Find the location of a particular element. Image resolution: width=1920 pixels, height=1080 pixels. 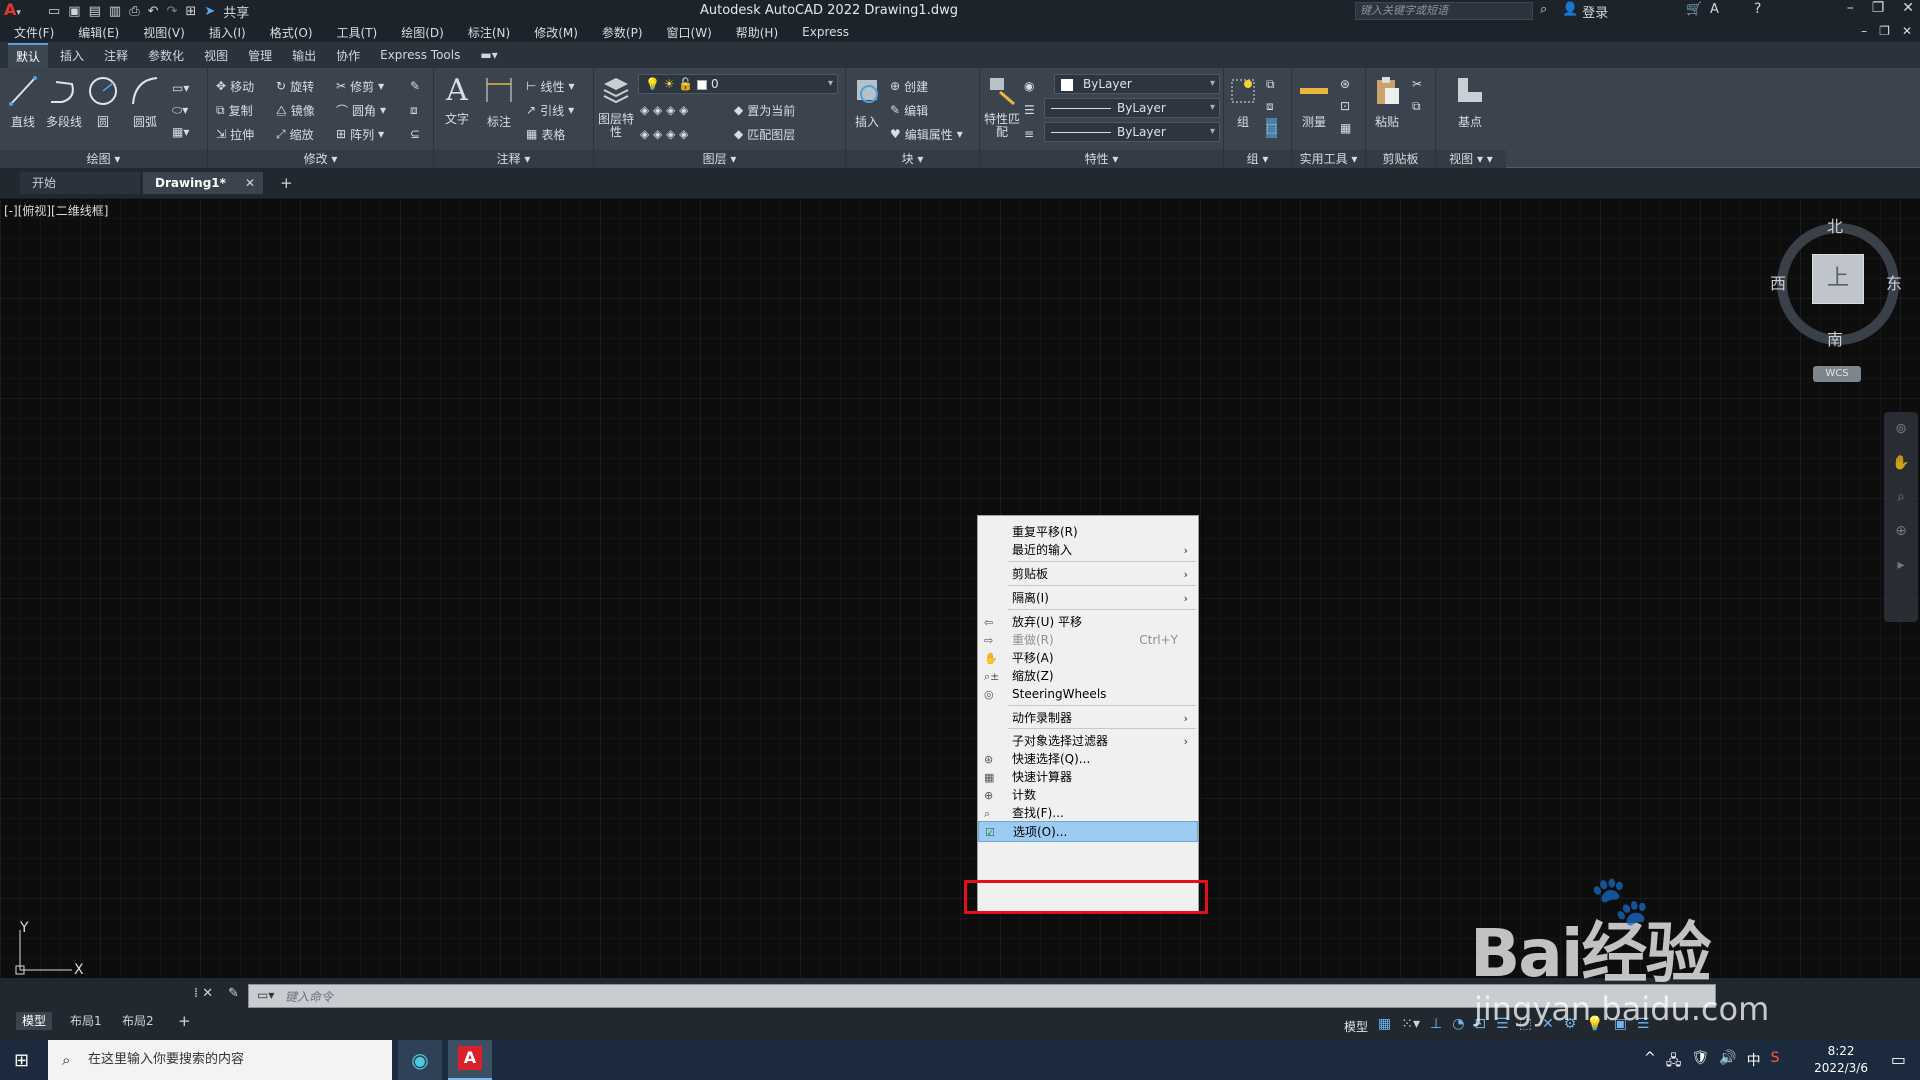

notification-center-icon: ▭ is located at coordinates (1898, 1059).